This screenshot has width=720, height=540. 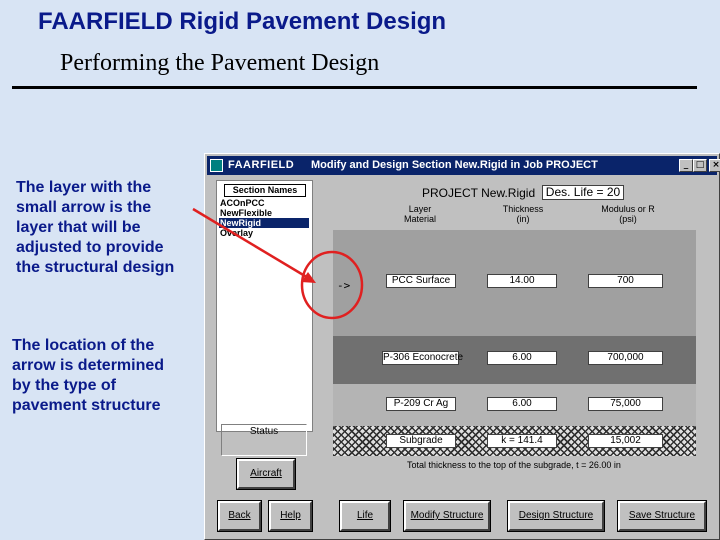 What do you see at coordinates (251, 244) in the screenshot?
I see `annotation-arrow-line` at bounding box center [251, 244].